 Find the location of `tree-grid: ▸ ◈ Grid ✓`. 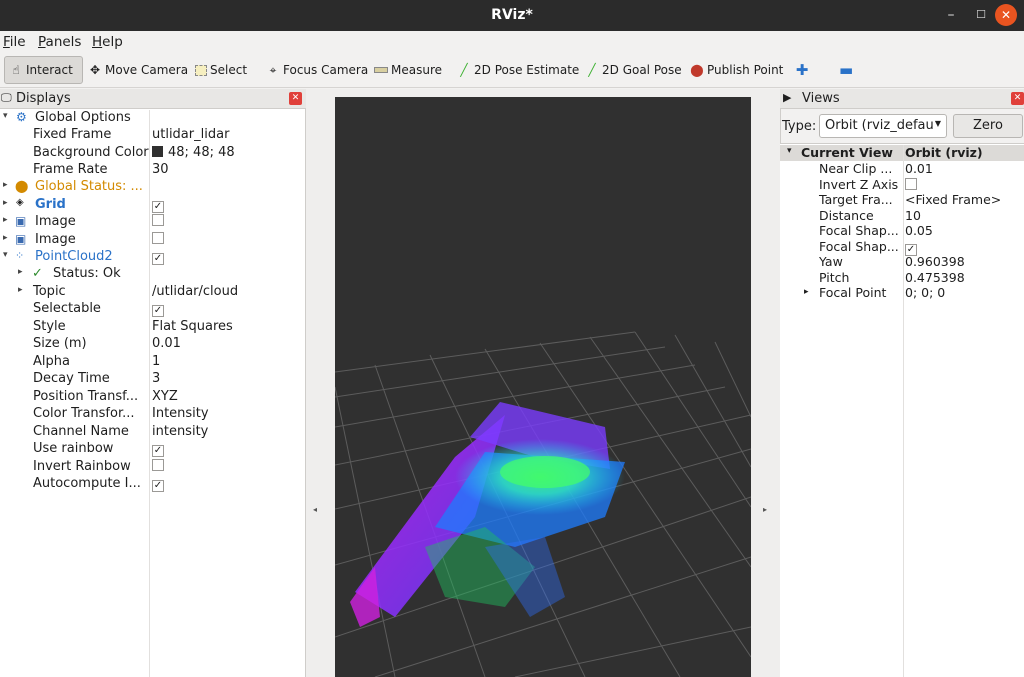

tree-grid: ▸ ◈ Grid ✓ is located at coordinates (152, 205).